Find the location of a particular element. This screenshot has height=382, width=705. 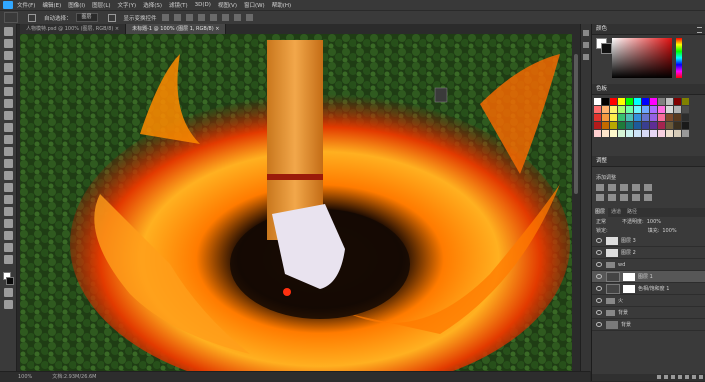

tab-document-2: 未标题-1 @ 100% (图层 1, RGB/8) × is located at coordinates (176, 29).